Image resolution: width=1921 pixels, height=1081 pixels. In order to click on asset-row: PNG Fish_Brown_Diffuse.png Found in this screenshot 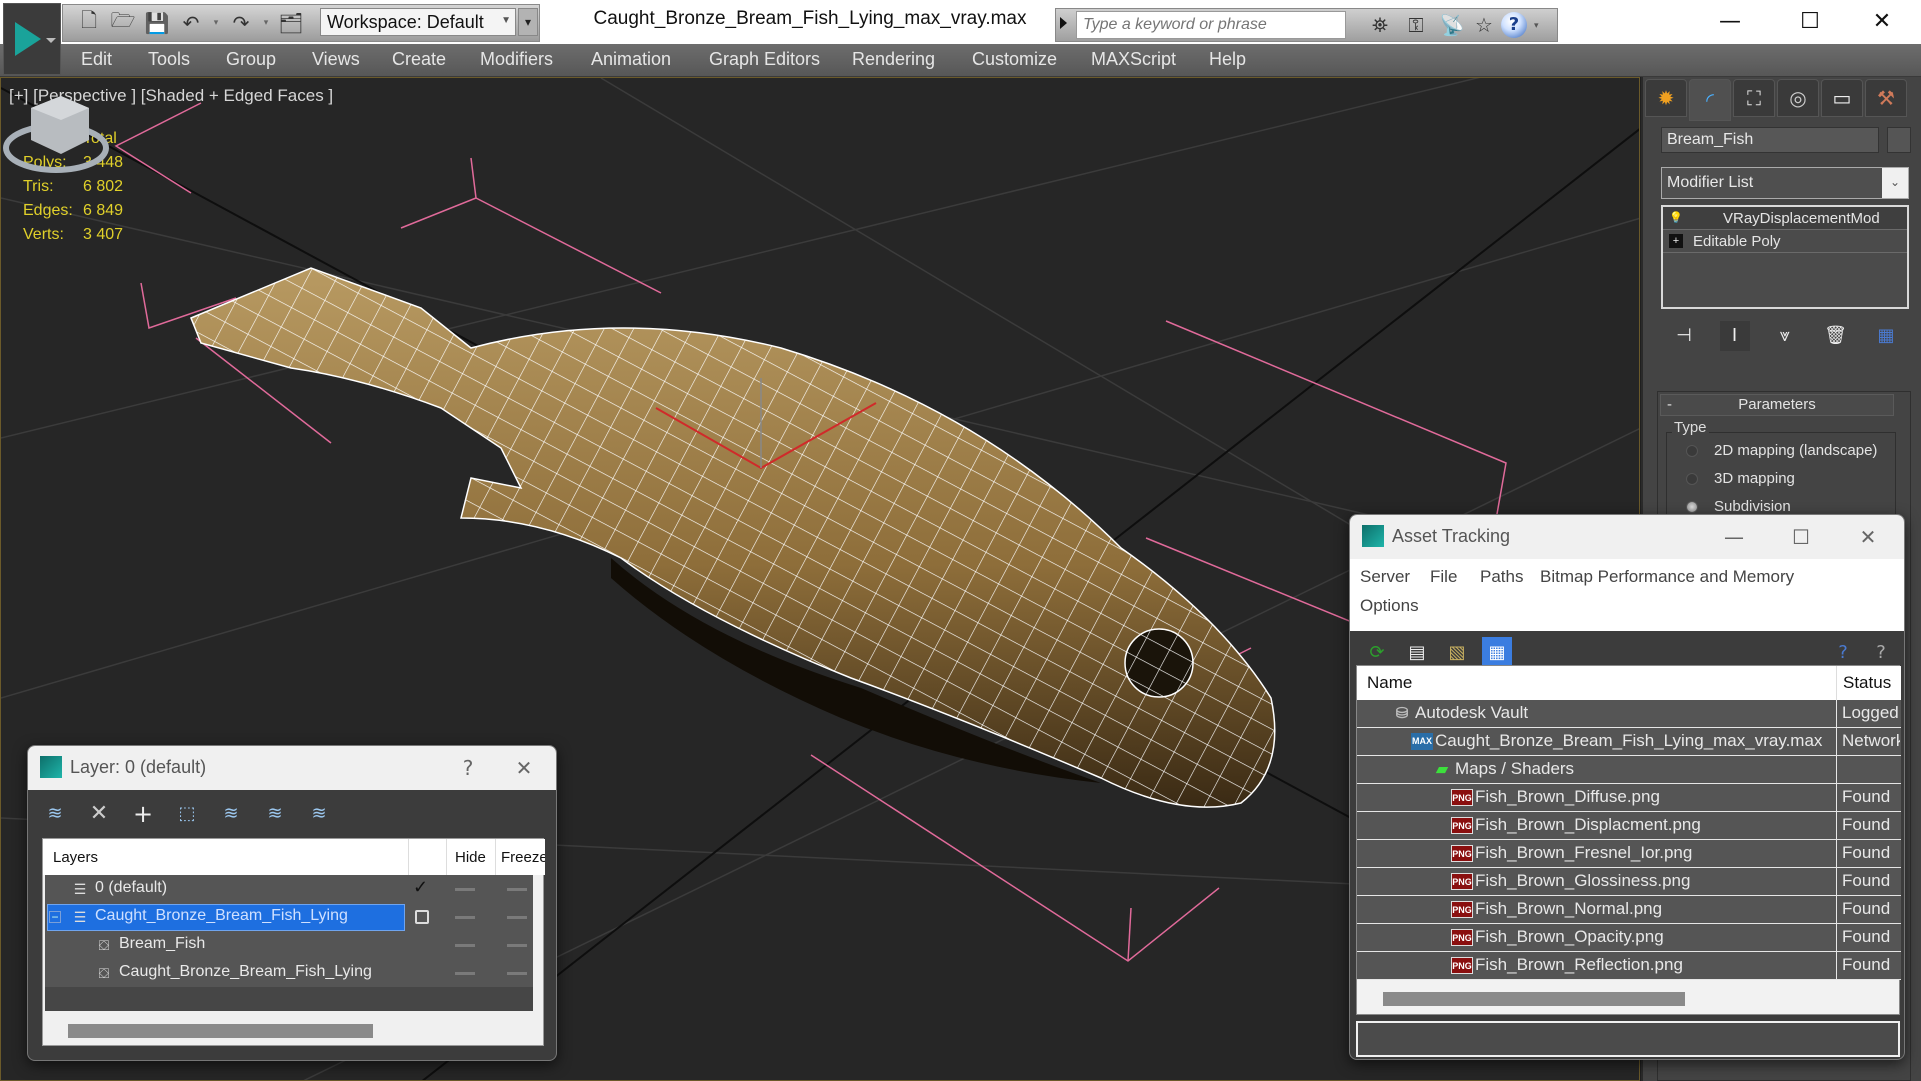, I will do `click(1629, 798)`.